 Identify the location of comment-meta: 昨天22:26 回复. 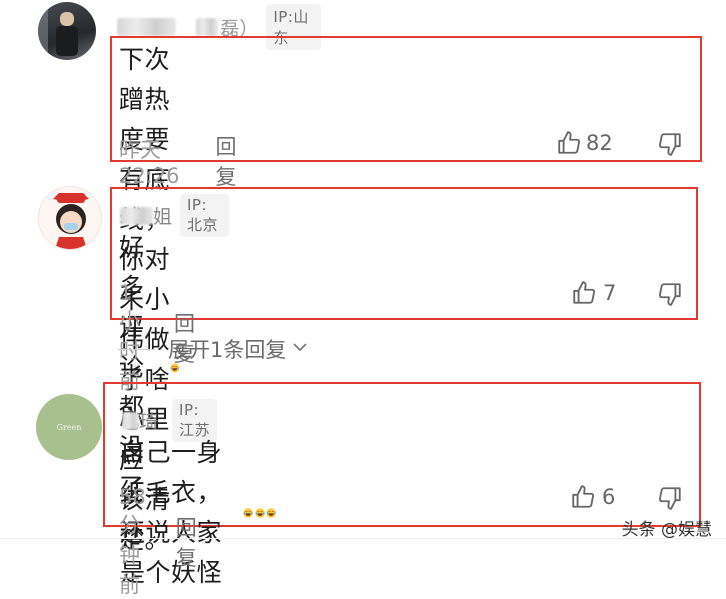
(178, 161).